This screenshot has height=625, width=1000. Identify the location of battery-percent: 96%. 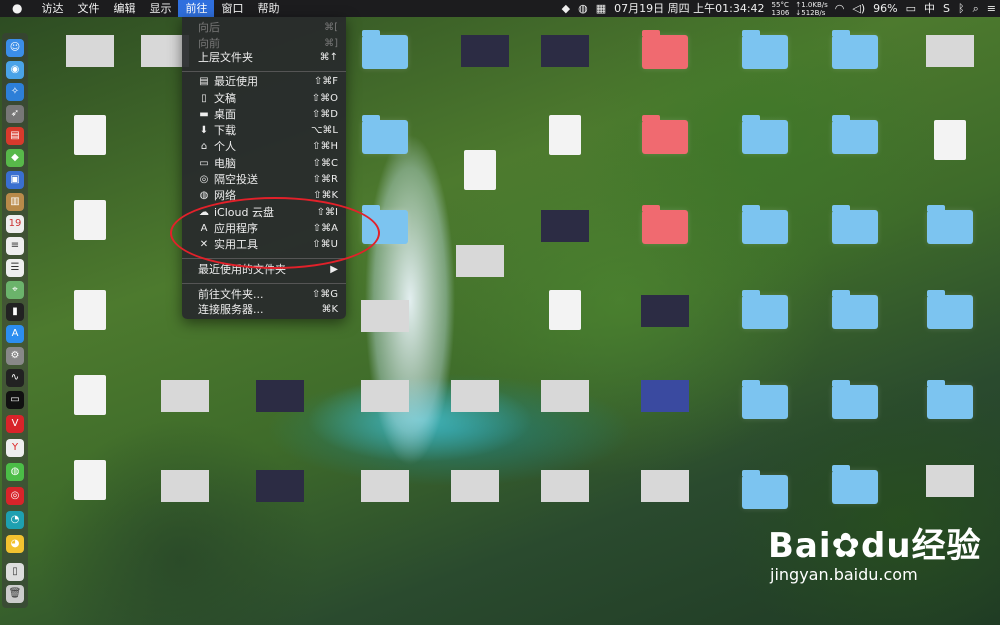
(885, 8).